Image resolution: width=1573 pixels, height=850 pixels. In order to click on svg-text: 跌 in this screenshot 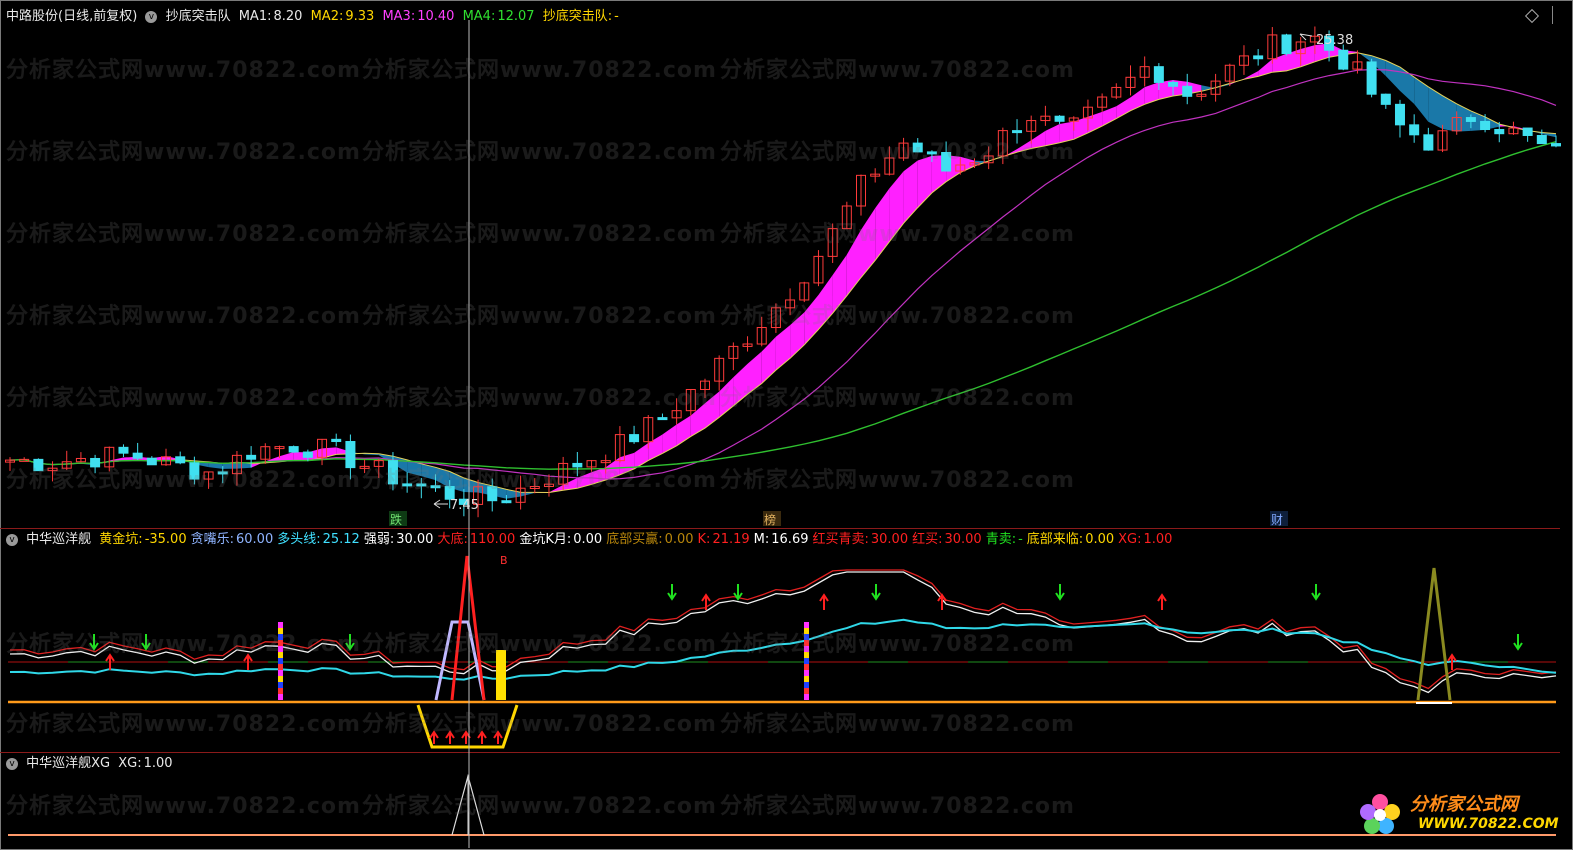, I will do `click(396, 519)`.